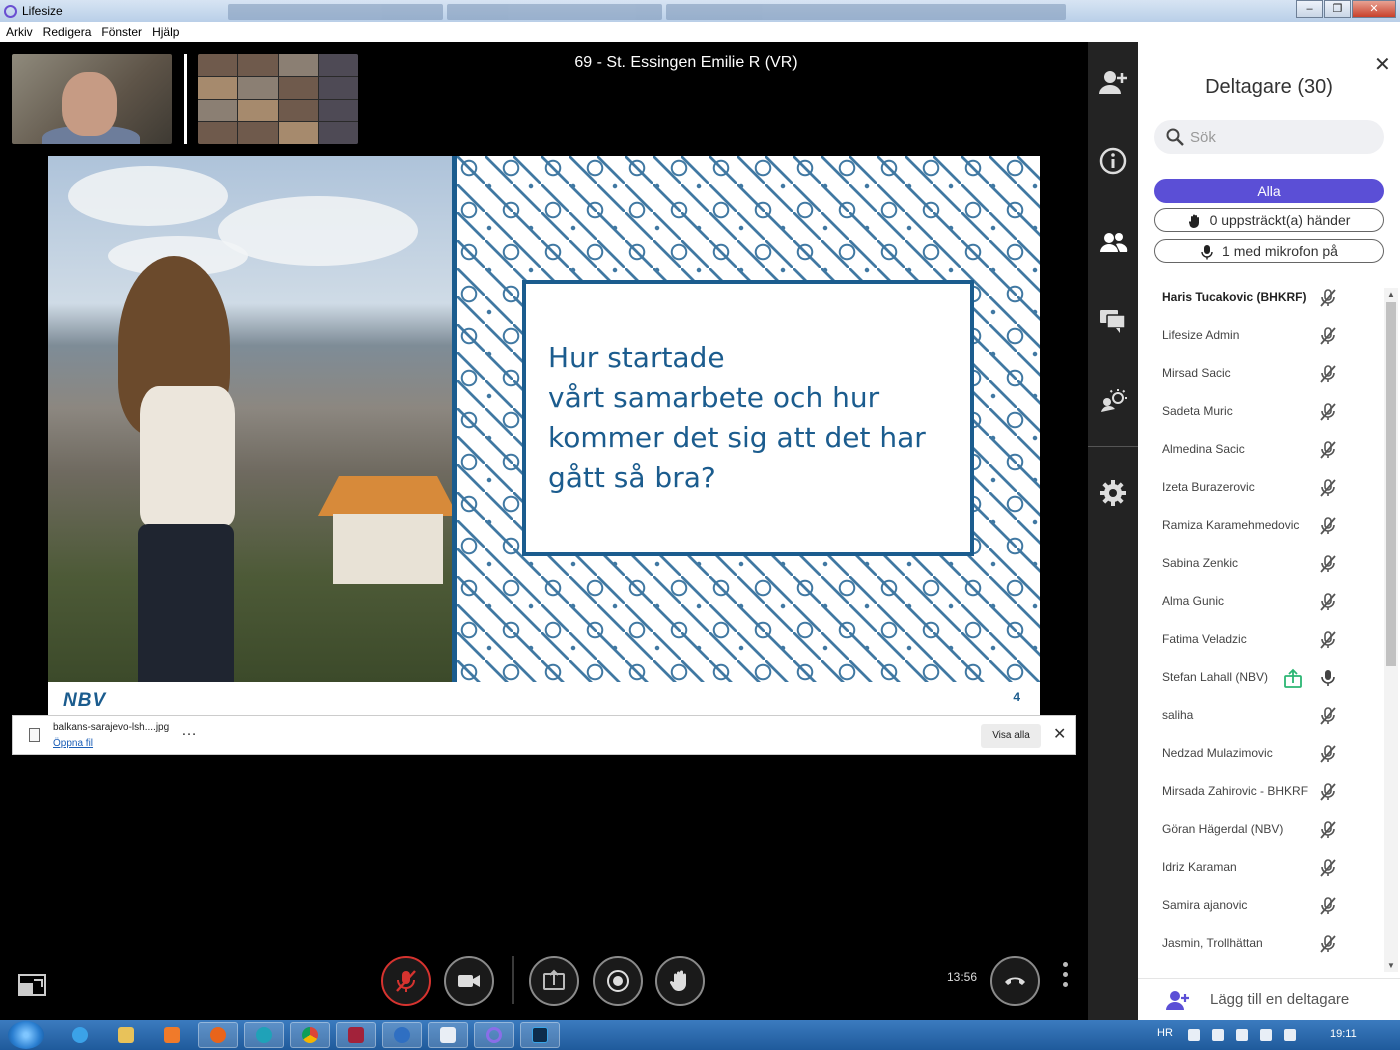  I want to click on participant-row: Almedina Sacic, so click(1261, 451).